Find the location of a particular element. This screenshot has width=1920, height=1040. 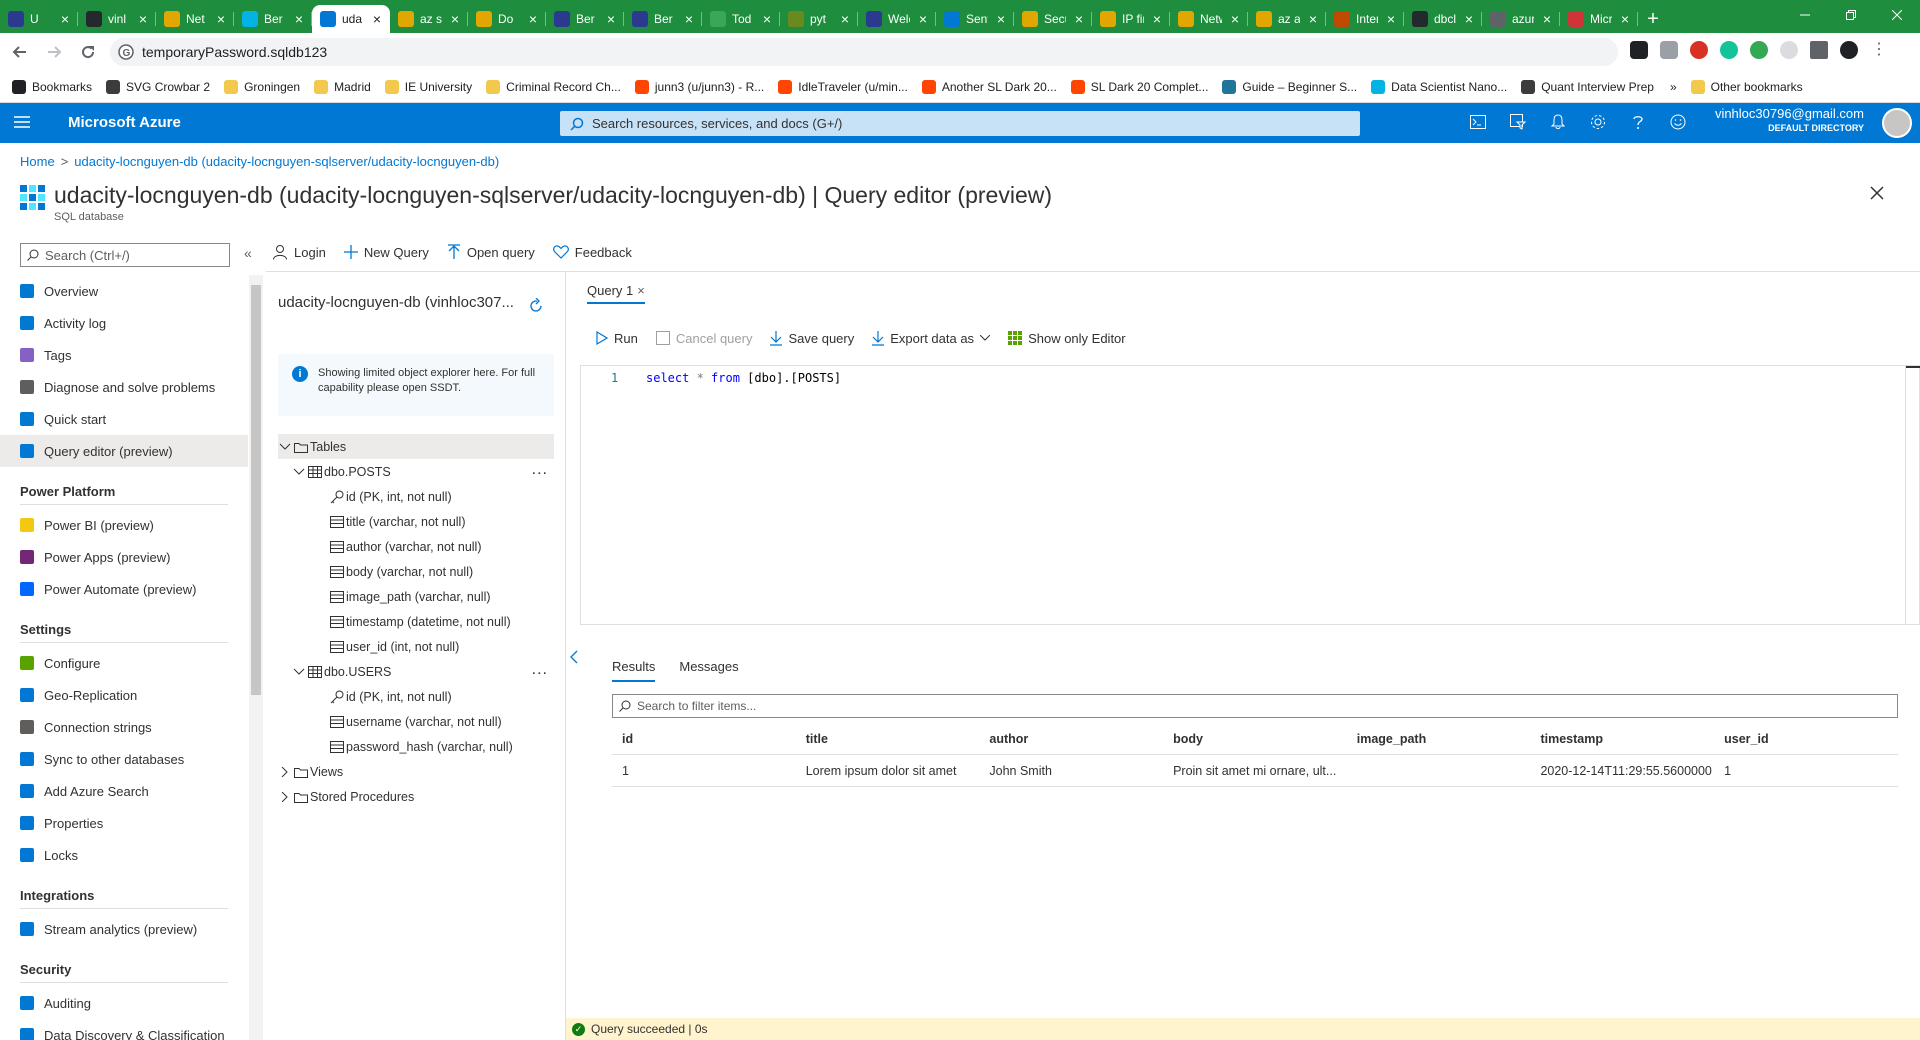

menu-scrollbar is located at coordinates (256, 657).